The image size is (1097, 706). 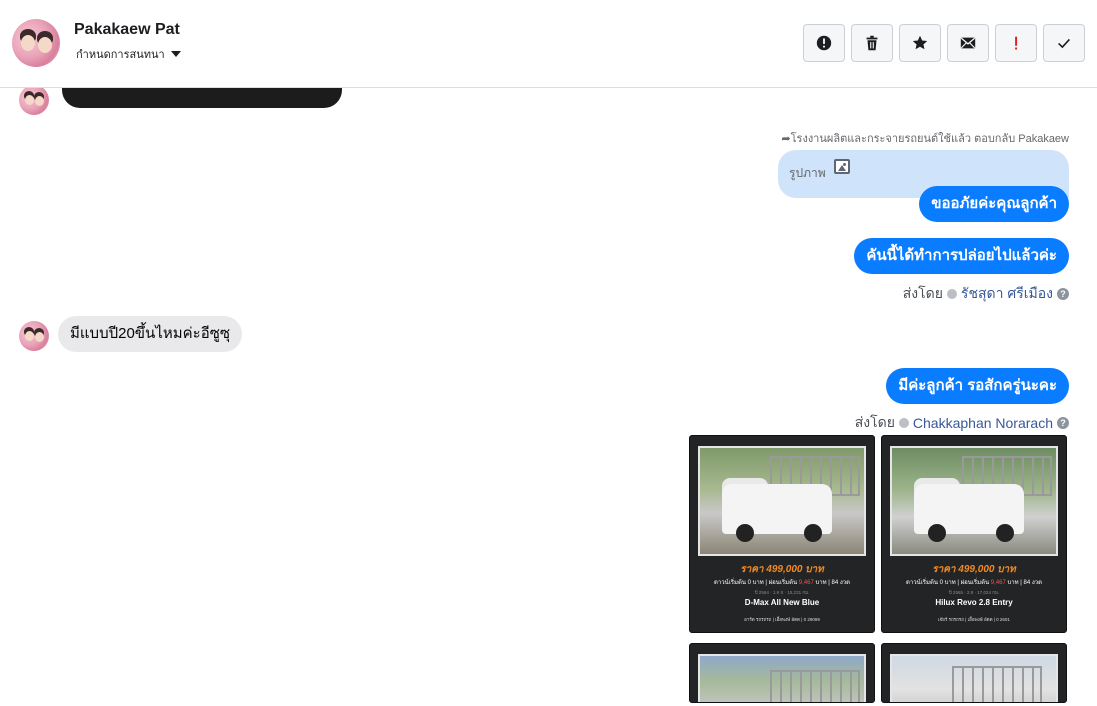 I want to click on star-icon, so click(x=920, y=42).